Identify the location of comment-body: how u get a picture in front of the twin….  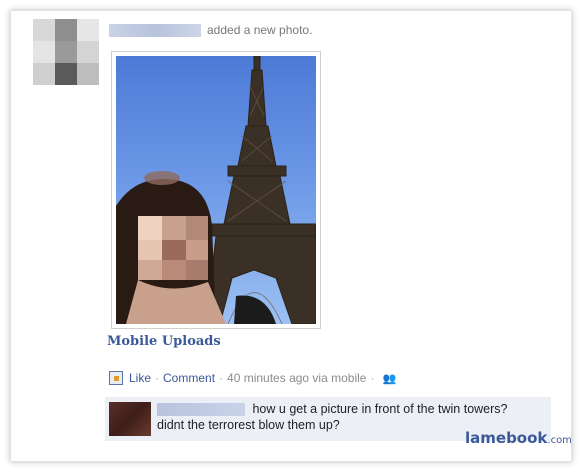
(332, 419).